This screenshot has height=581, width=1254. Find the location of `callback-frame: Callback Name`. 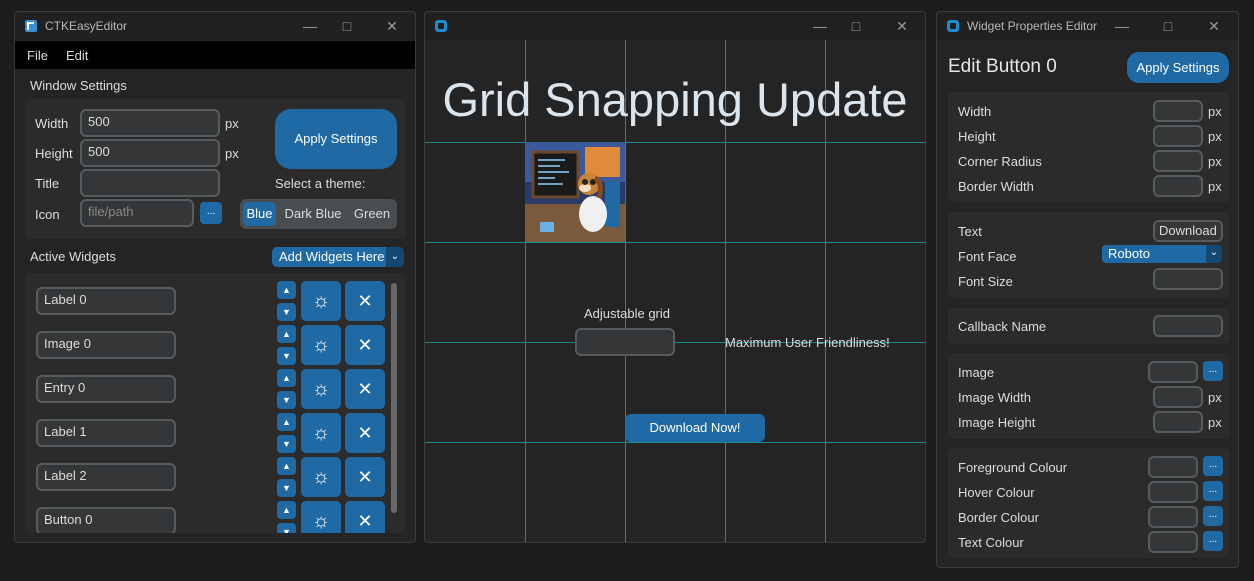

callback-frame: Callback Name is located at coordinates (1089, 326).